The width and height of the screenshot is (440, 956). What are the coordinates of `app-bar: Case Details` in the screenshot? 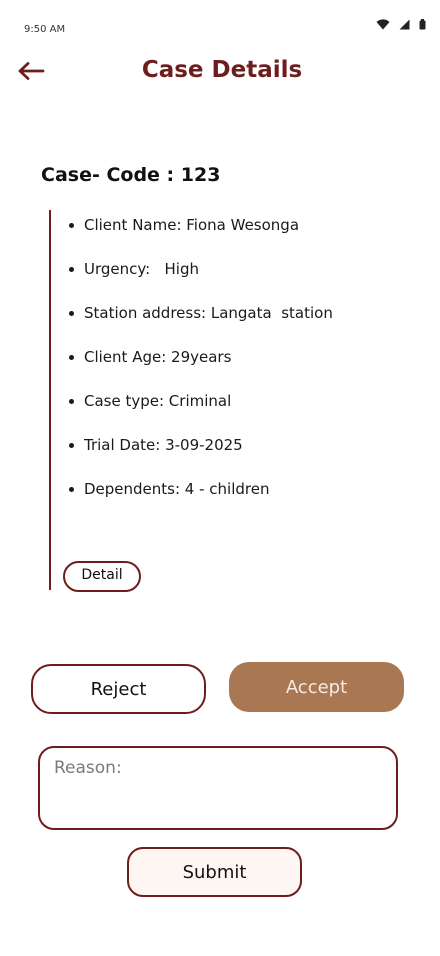 It's located at (220, 73).